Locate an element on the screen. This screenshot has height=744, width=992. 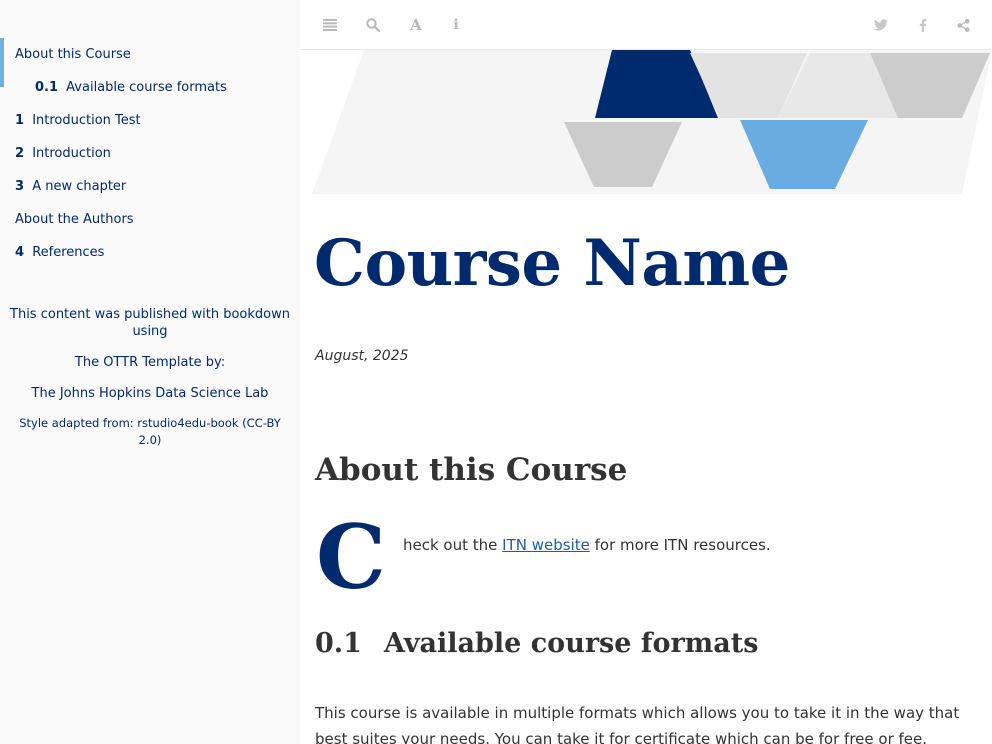
toc-item-a-new-chapter: 3 A new chapter is located at coordinates (150, 186).